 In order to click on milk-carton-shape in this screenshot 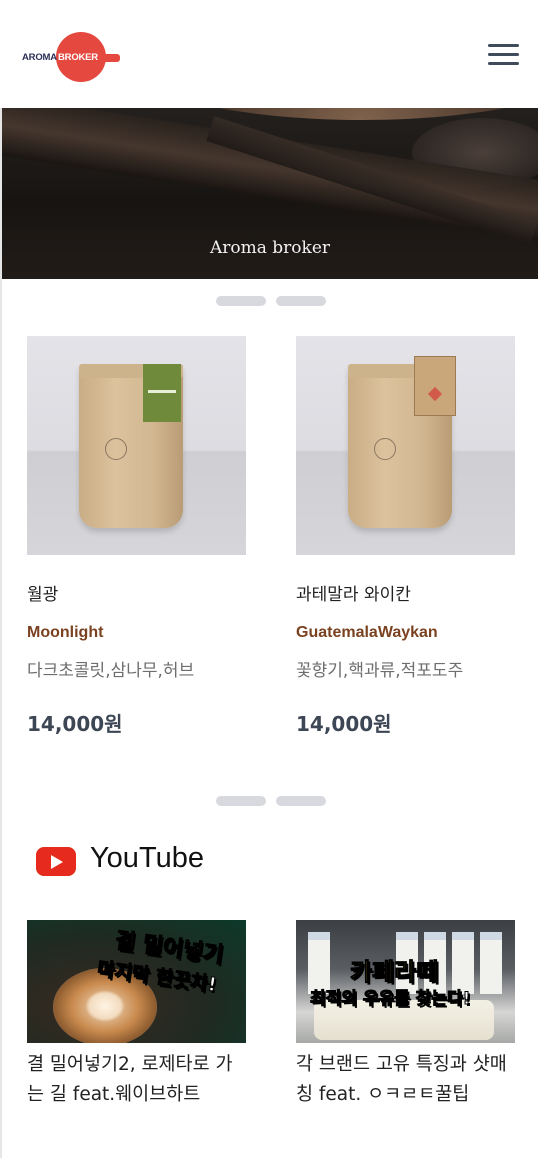, I will do `click(491, 963)`.